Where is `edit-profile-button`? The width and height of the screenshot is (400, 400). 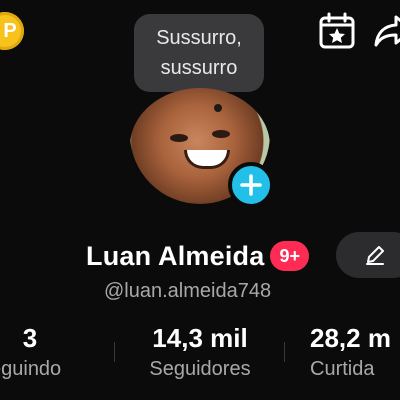 edit-profile-button is located at coordinates (368, 255).